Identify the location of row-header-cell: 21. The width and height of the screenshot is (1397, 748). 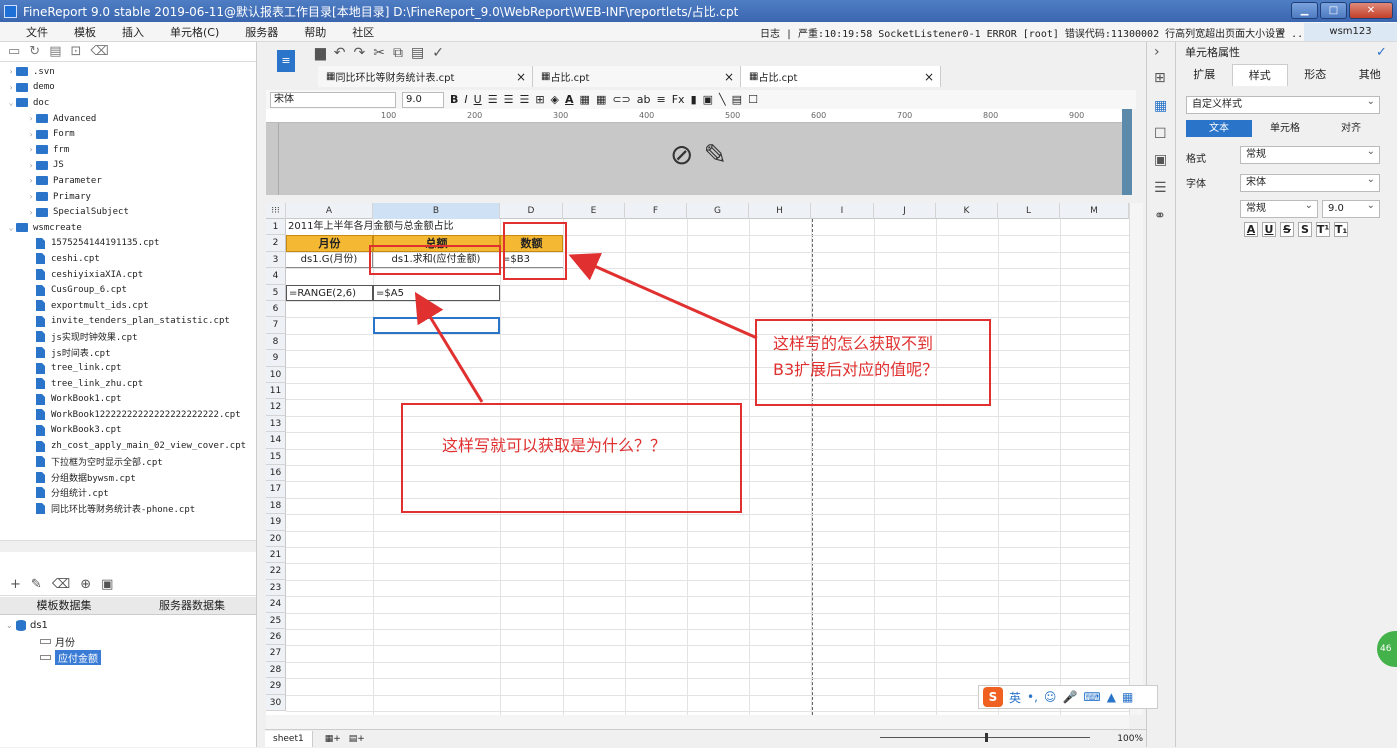
(276, 555).